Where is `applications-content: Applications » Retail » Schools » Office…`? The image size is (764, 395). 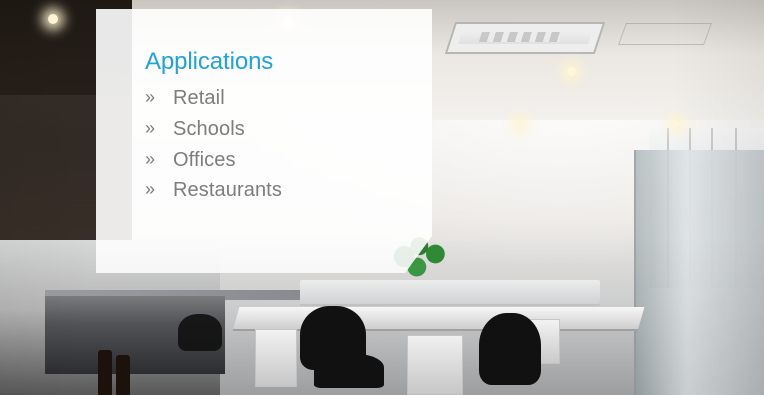
applications-content: Applications » Retail » Schools » Office… is located at coordinates (265, 127).